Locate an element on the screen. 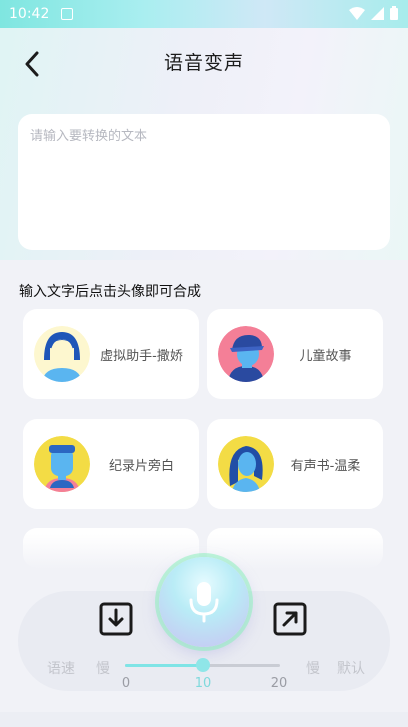 This screenshot has height=727, width=408. slider-tick-mid: 10 is located at coordinates (203, 683).